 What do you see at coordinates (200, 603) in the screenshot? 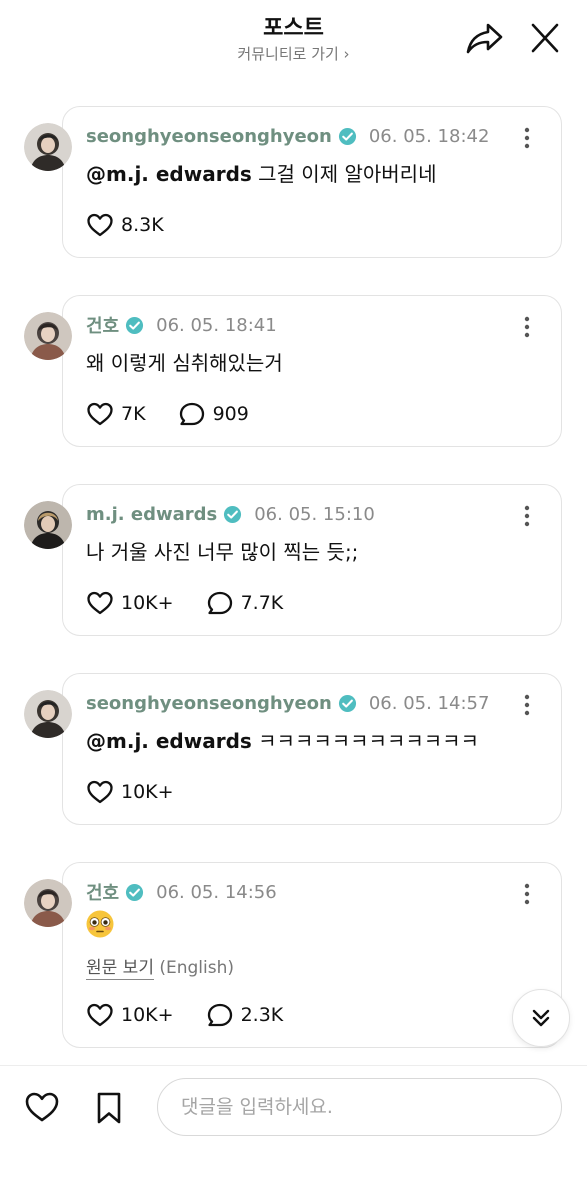
I see `comment-stats: 10K+ 7.7K` at bounding box center [200, 603].